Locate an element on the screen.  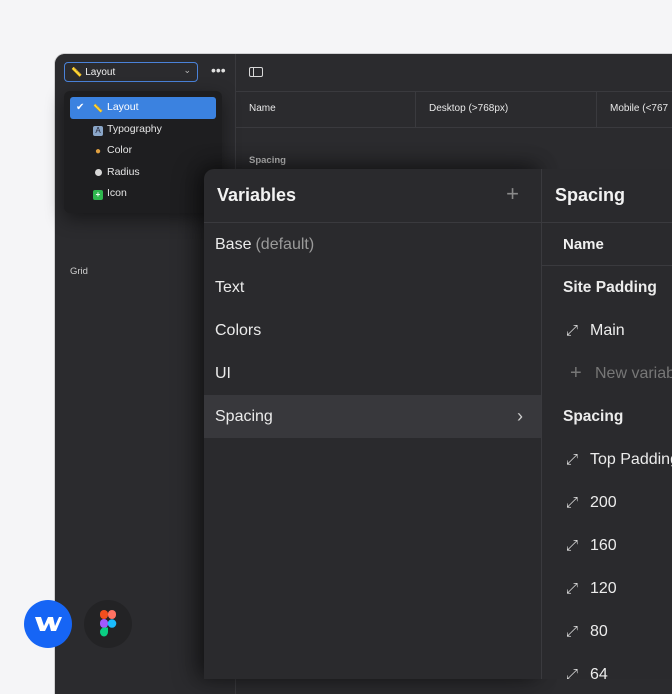
item-label: Base is located at coordinates (233, 244).